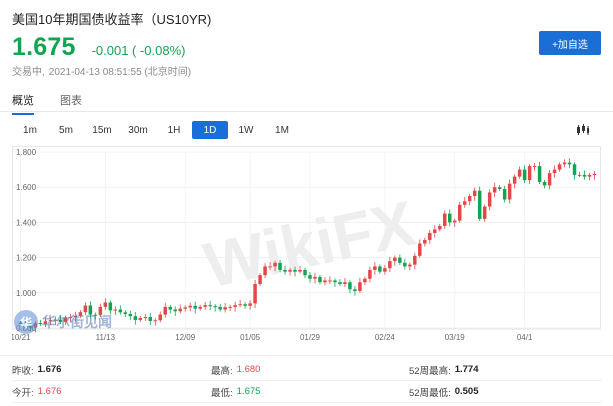  I want to click on x-tick-label: 02/24, so click(385, 337).